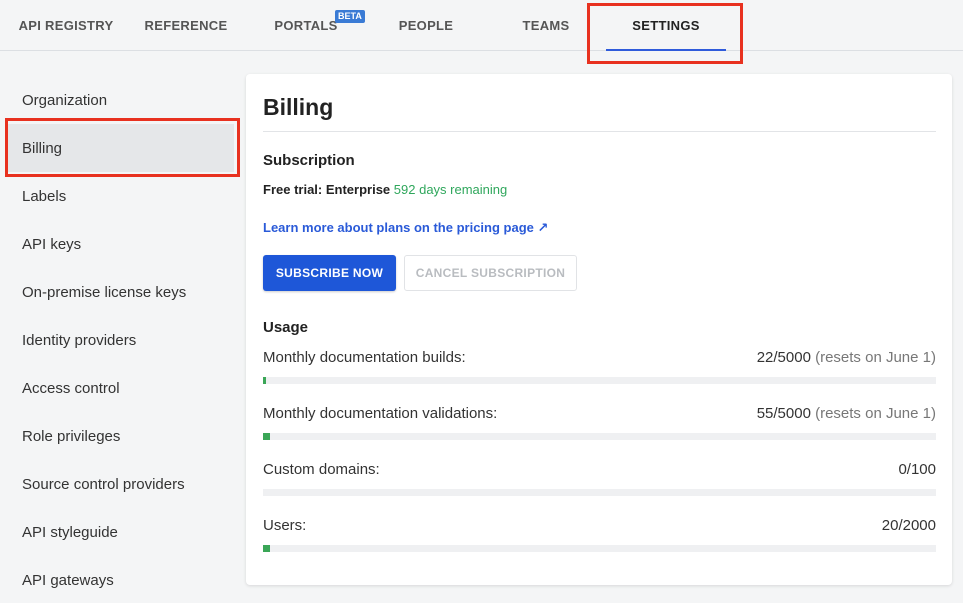 The width and height of the screenshot is (963, 603). What do you see at coordinates (121, 388) in the screenshot?
I see `sidebar-item-access-control: Access control` at bounding box center [121, 388].